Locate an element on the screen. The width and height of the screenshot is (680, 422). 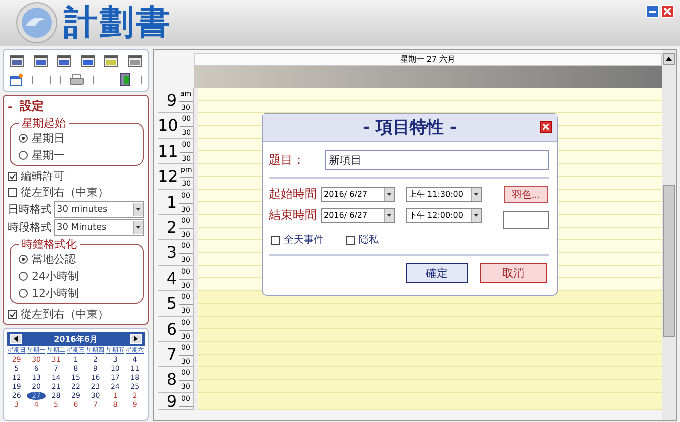
time-label: 結束時間 is located at coordinates (293, 215).